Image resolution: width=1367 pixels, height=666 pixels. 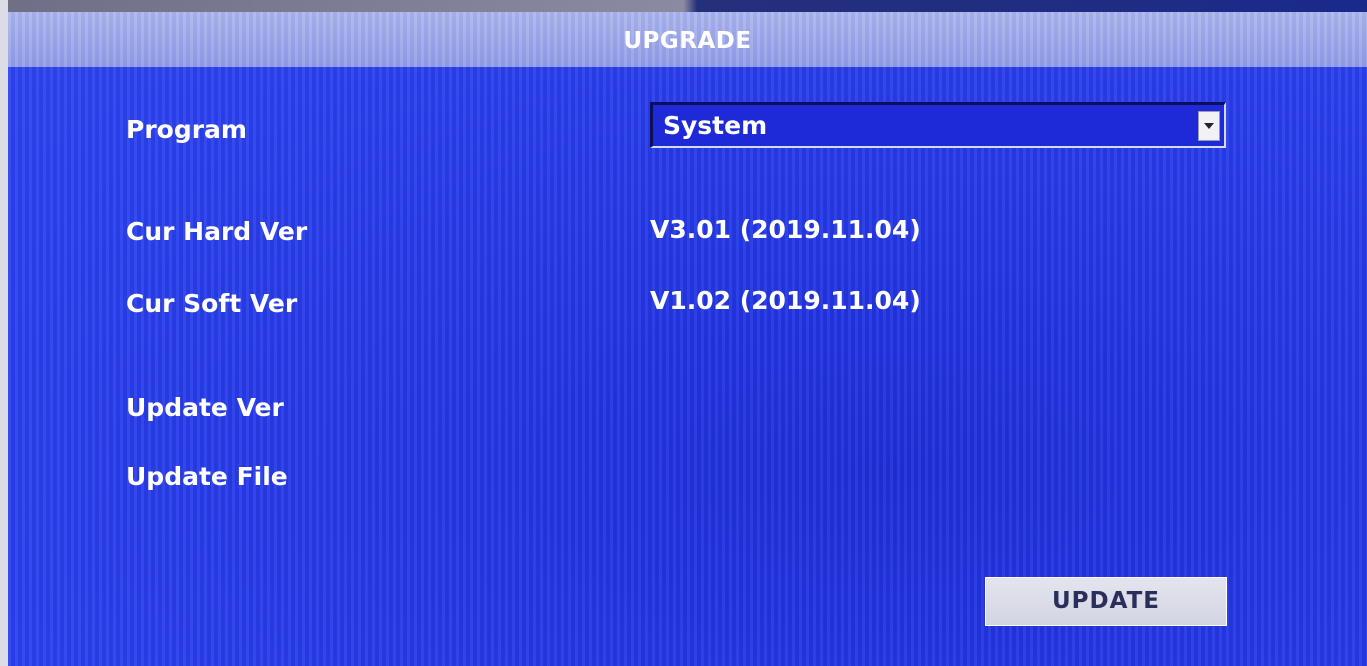 What do you see at coordinates (785, 300) in the screenshot?
I see `cur-soft-ver-value: V1.02 (2019.11.04)` at bounding box center [785, 300].